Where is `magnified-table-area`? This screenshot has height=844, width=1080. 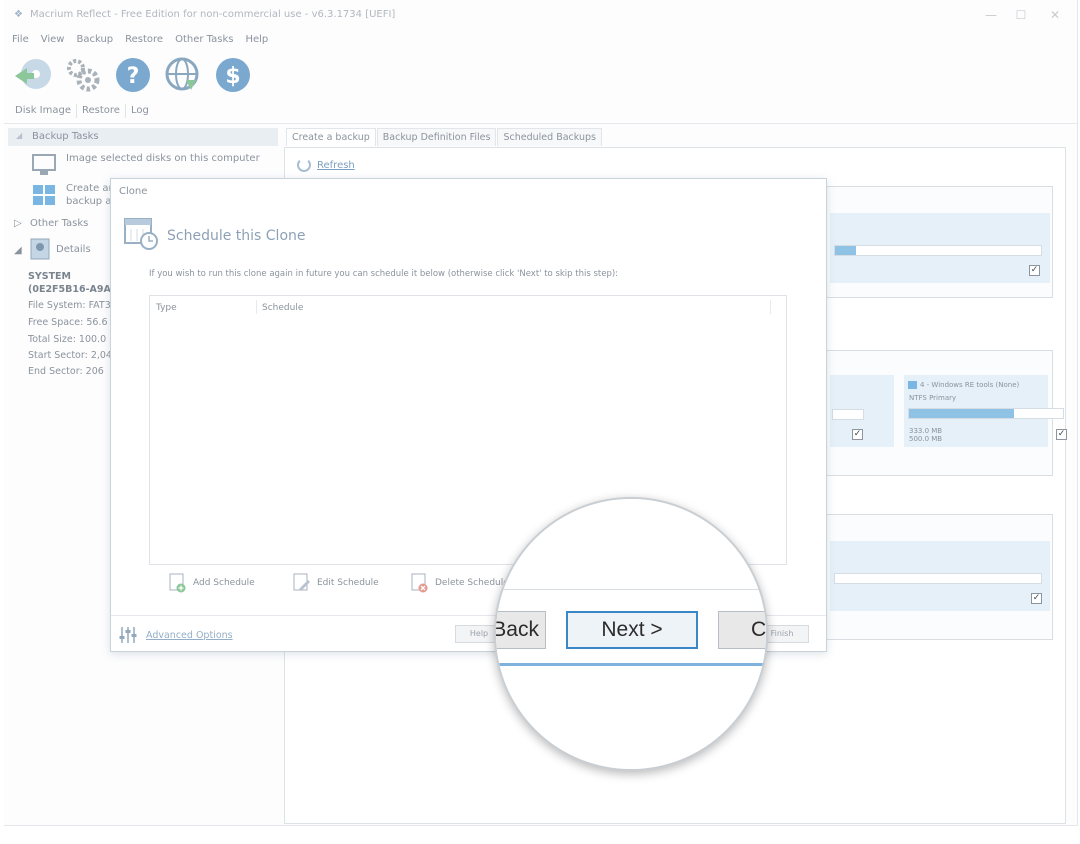 magnified-table-area is located at coordinates (631, 545).